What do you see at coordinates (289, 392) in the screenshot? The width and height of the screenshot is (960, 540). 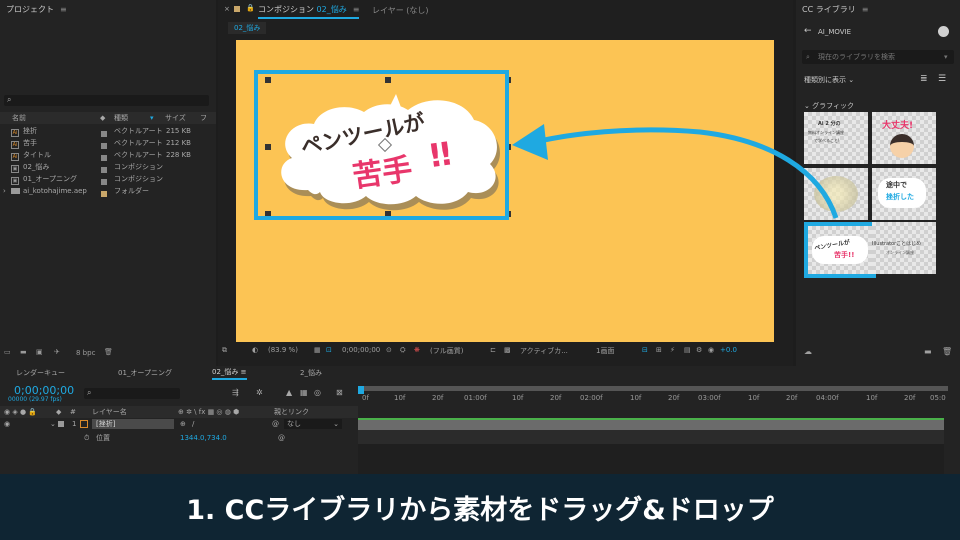 I see `shy-icon: ▲` at bounding box center [289, 392].